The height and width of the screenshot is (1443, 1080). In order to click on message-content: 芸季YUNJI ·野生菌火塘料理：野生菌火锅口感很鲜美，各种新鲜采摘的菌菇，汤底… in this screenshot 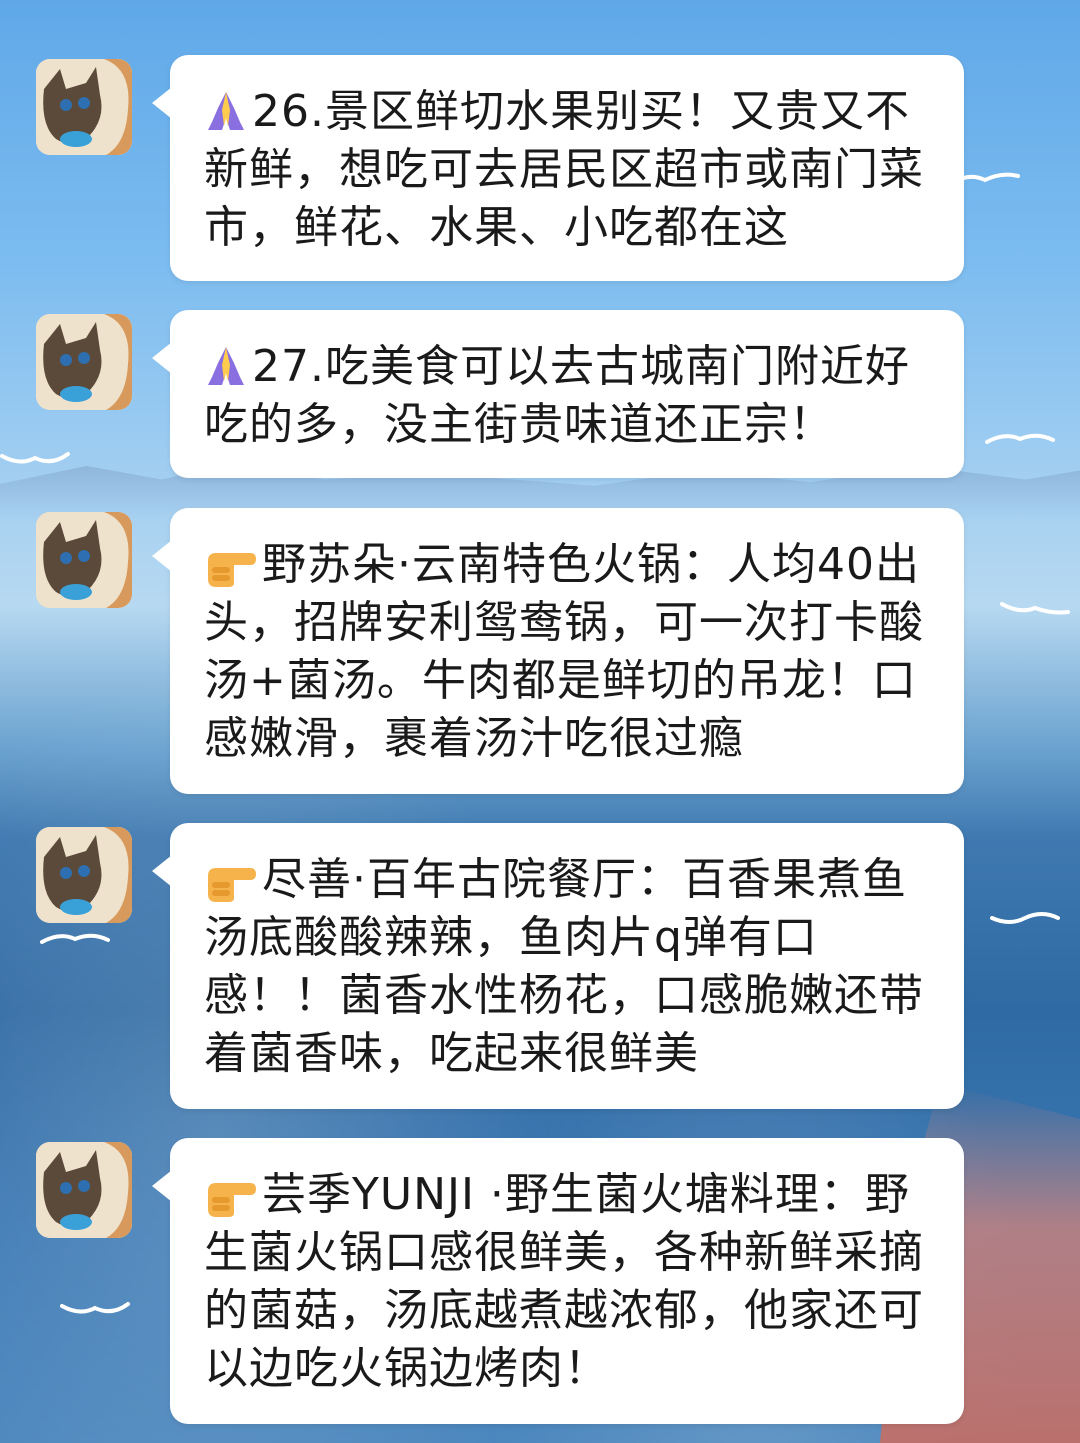, I will do `click(564, 1281)`.